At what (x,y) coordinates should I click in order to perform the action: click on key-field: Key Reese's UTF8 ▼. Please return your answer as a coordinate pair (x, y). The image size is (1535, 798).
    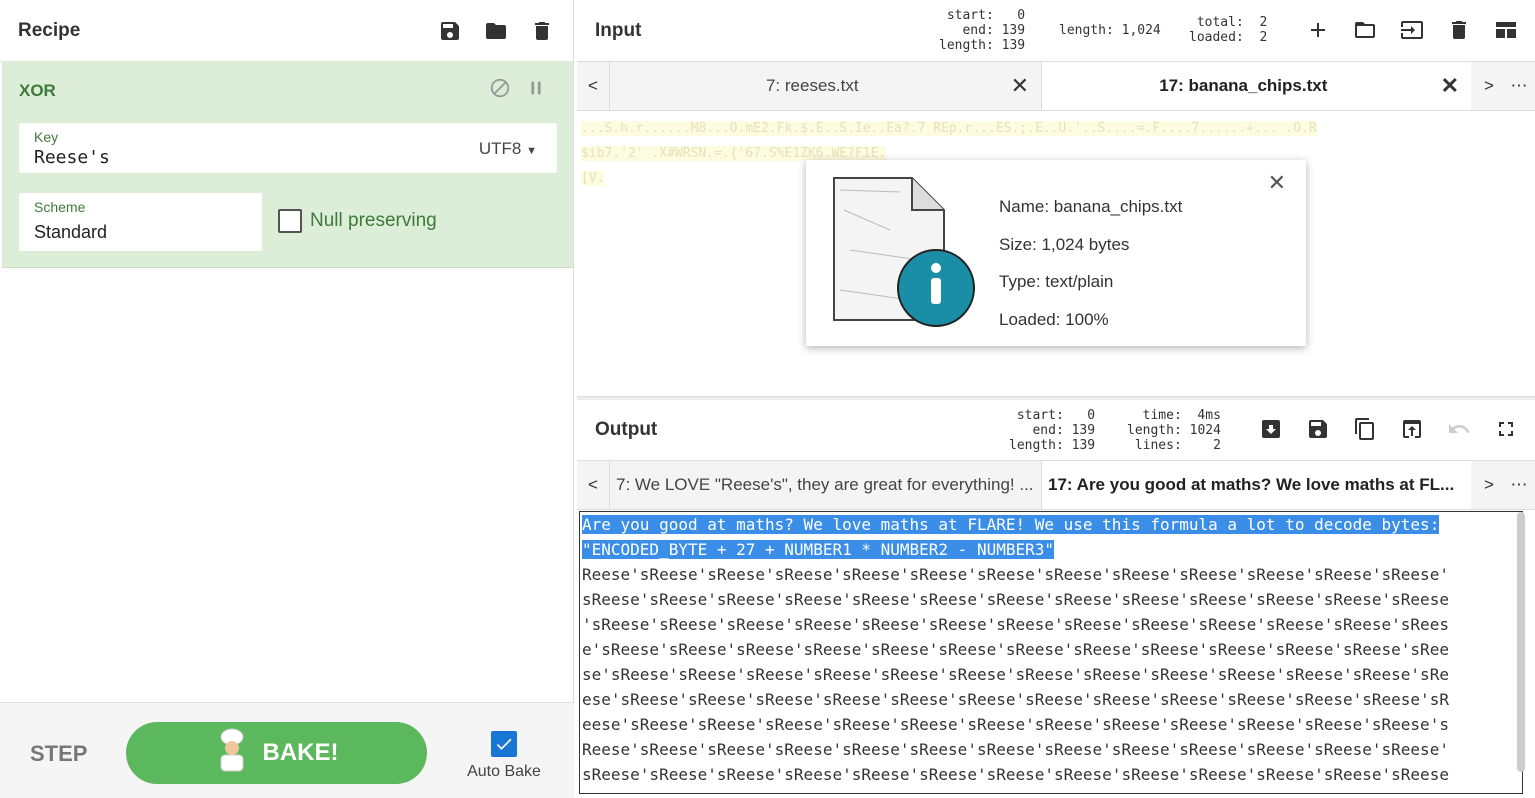
    Looking at the image, I should click on (288, 148).